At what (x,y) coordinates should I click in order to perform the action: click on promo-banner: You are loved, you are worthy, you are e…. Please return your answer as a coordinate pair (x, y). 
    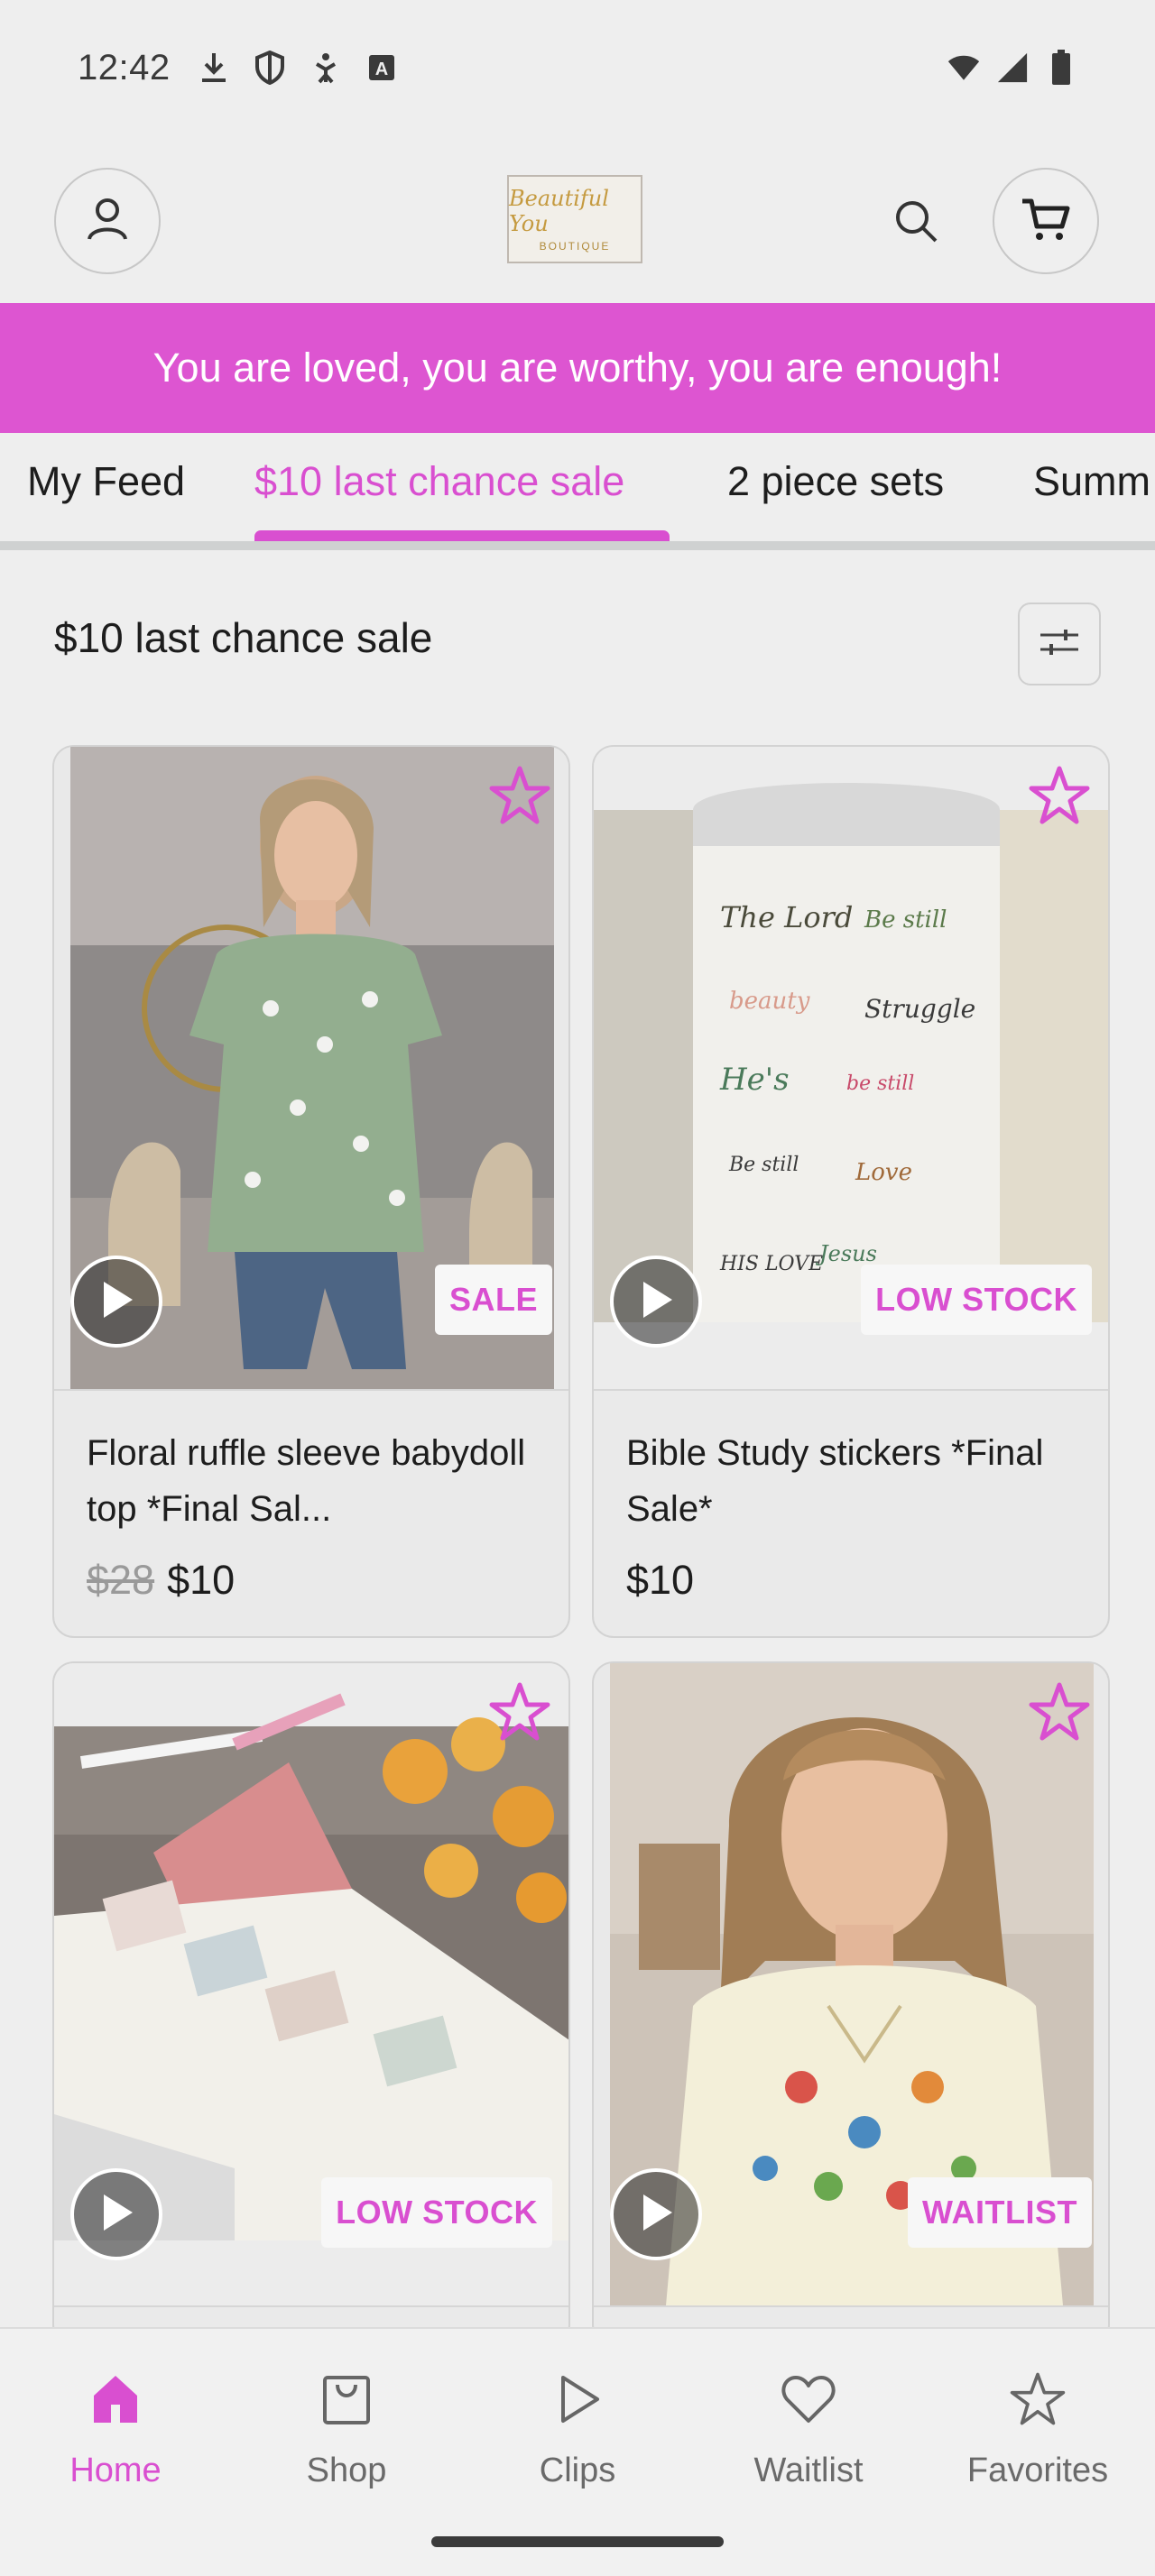
    Looking at the image, I should click on (577, 368).